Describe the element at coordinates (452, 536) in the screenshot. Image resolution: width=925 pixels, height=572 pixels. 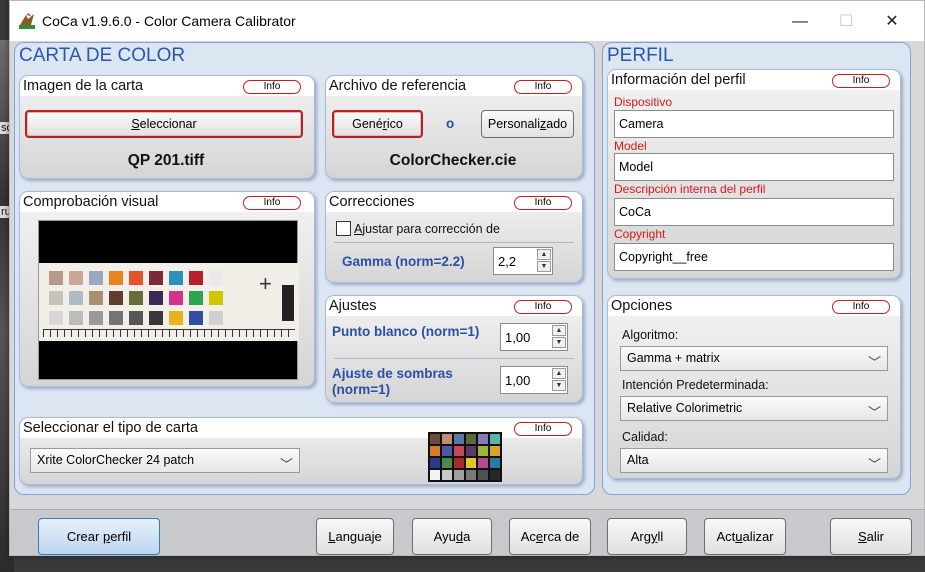
I see `ayuda-button: Ayuda` at that location.